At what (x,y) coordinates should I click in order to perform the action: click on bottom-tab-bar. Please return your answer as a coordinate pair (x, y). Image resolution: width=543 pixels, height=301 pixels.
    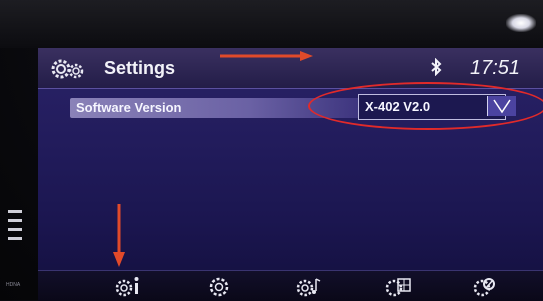
    Looking at the image, I should click on (290, 285).